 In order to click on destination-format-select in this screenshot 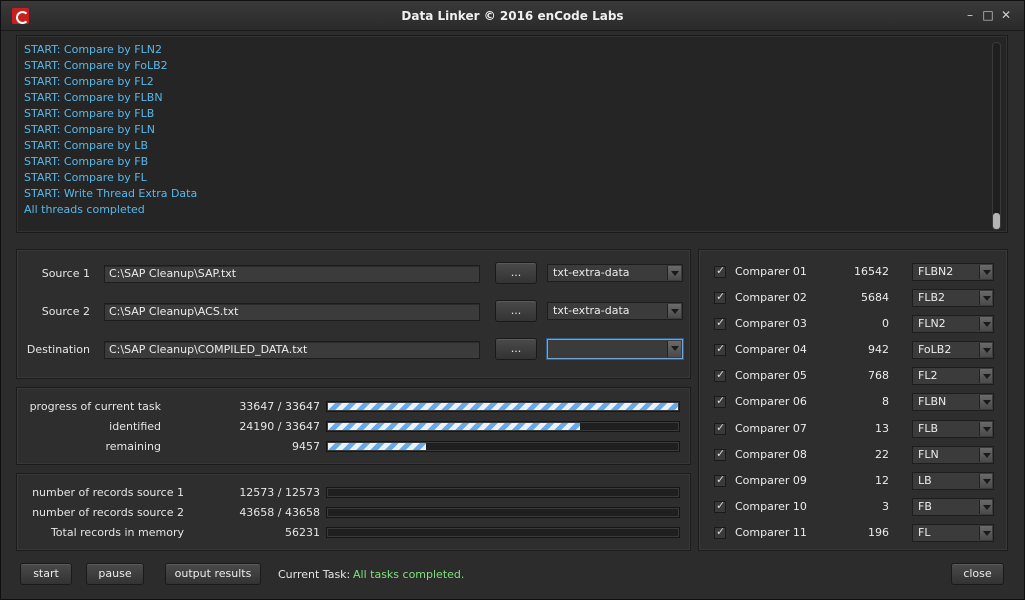, I will do `click(615, 349)`.